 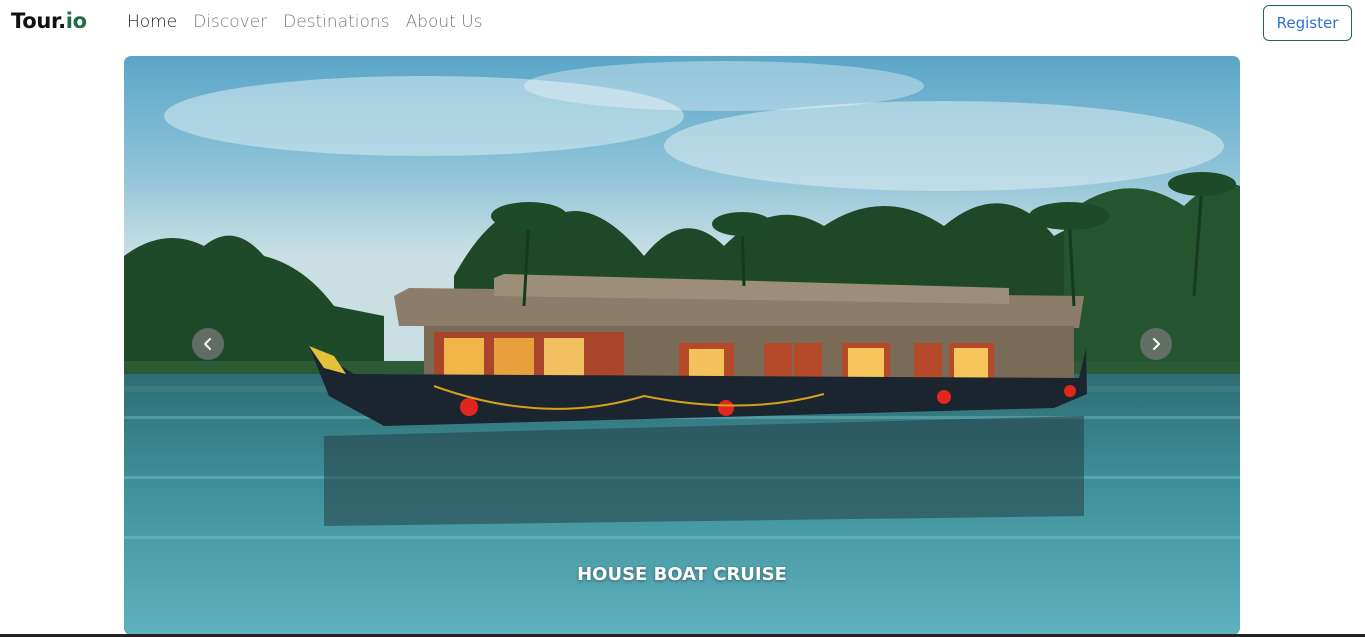 I want to click on nav-item-home: Home, so click(x=152, y=22).